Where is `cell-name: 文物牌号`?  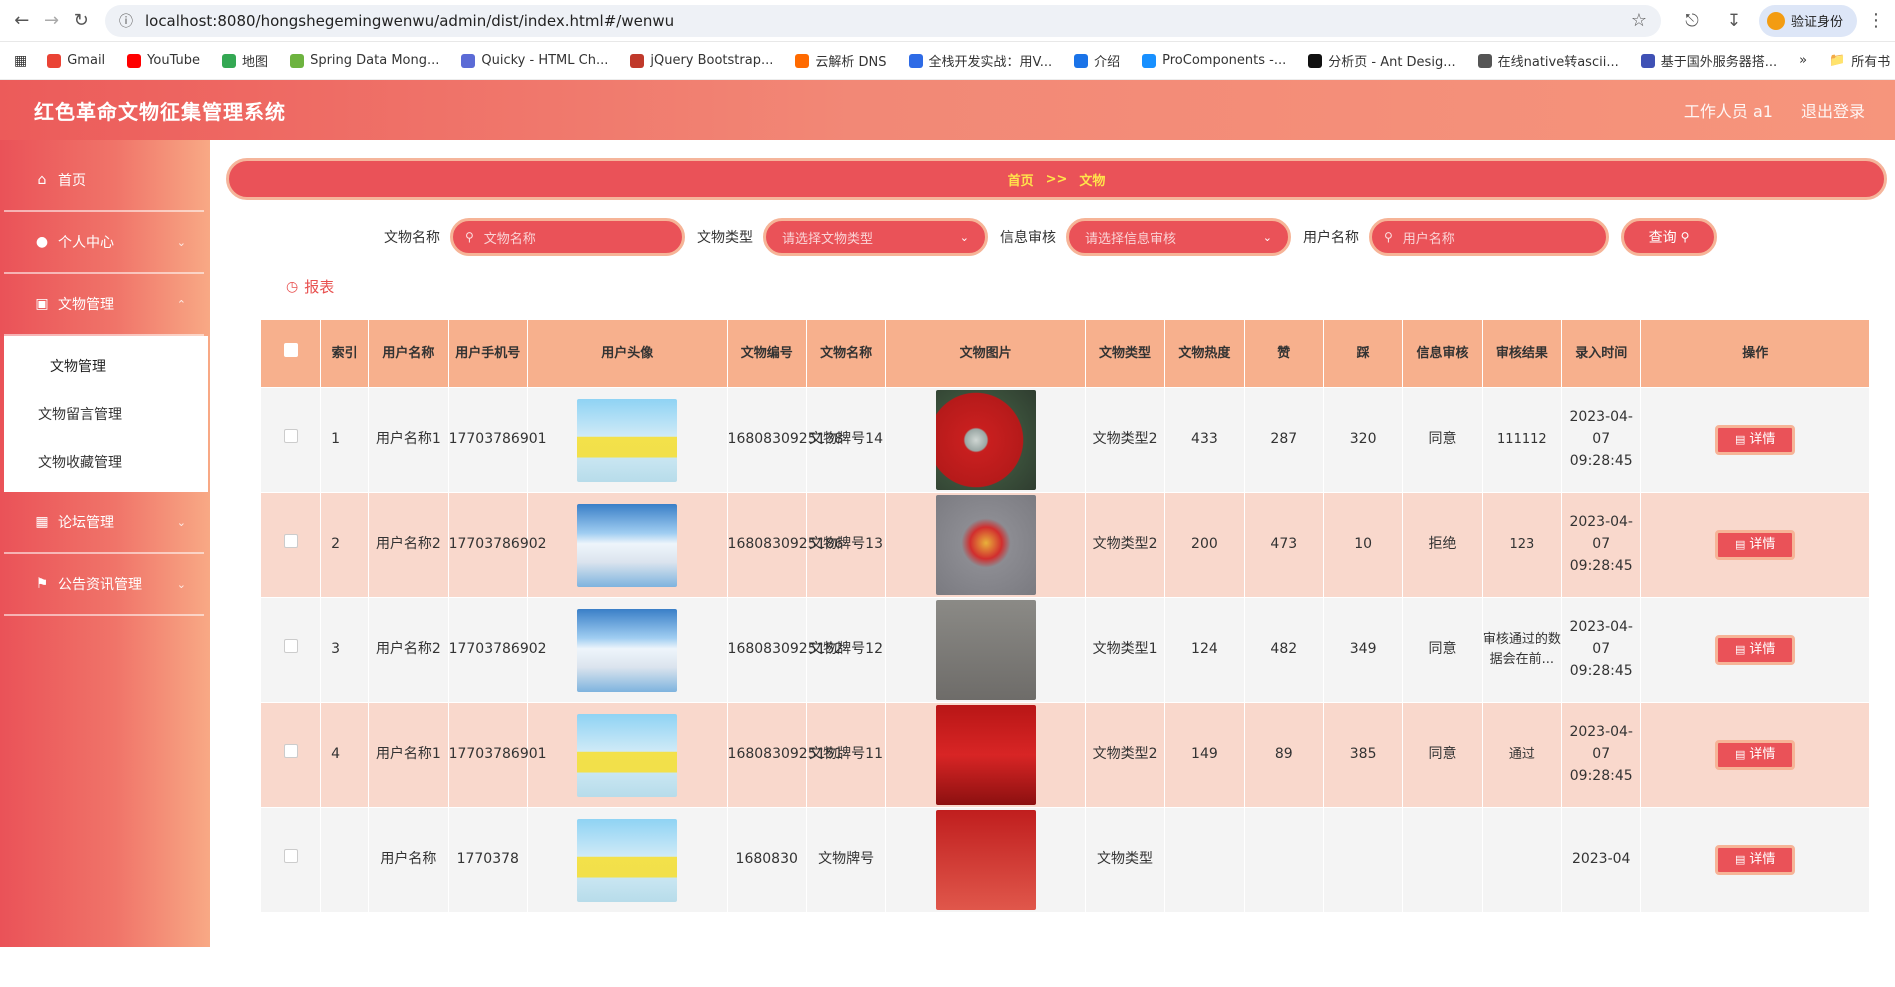 cell-name: 文物牌号 is located at coordinates (846, 860).